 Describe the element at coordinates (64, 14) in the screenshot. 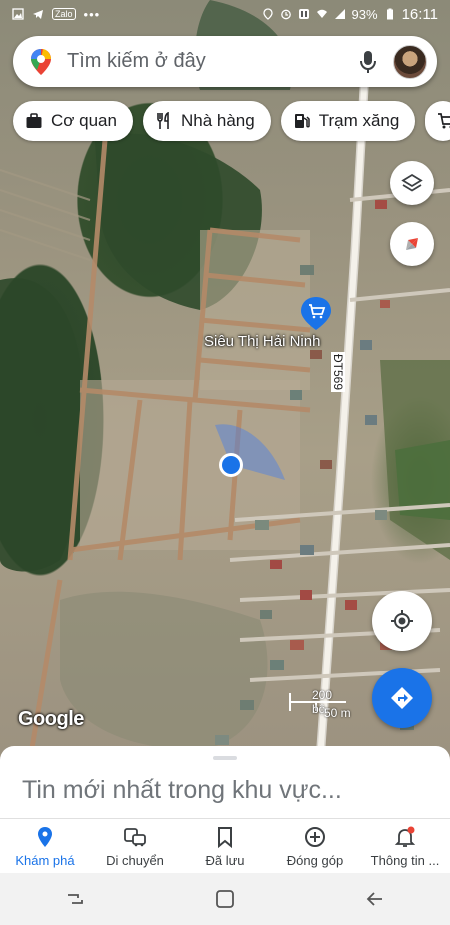

I see `zalo-icon: Zalo` at that location.